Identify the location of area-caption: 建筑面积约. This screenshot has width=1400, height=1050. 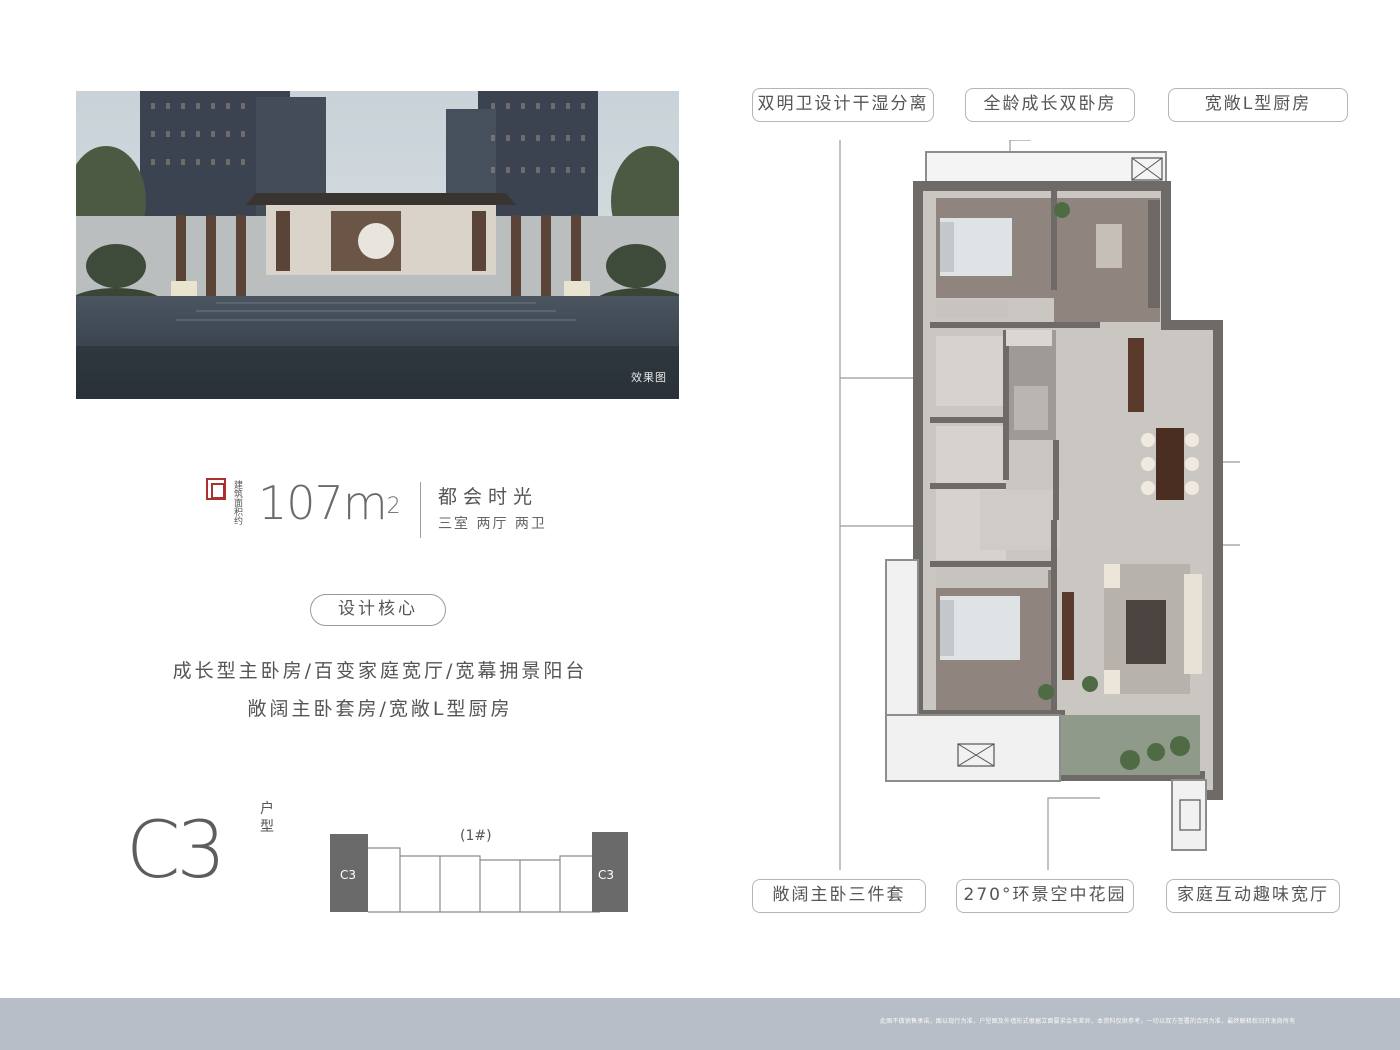
(239, 504).